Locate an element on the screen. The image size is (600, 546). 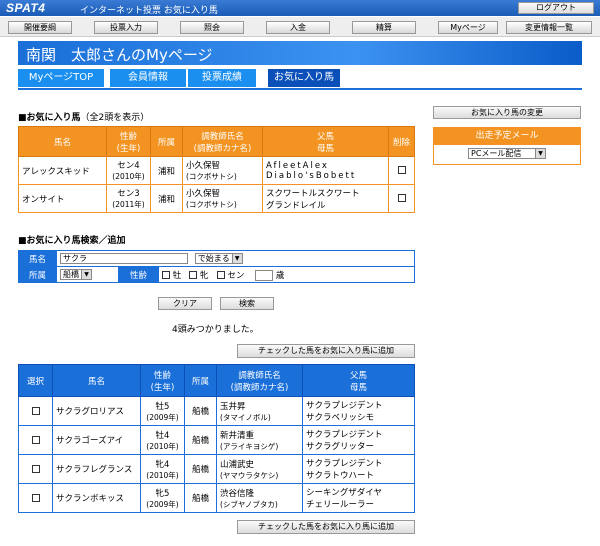
nav-changes: 変更情報一覧 is located at coordinates (549, 27).